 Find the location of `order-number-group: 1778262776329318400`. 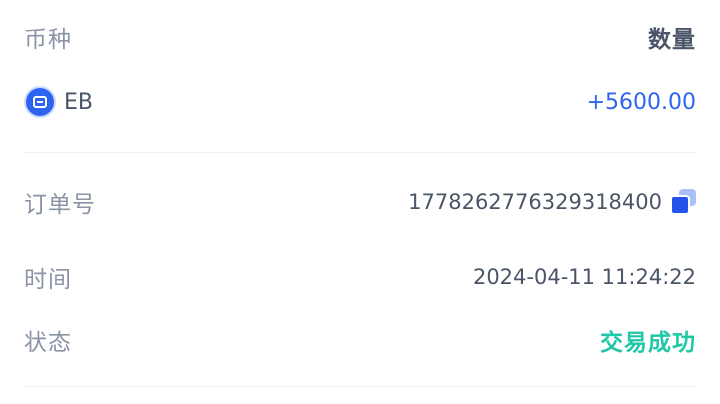

order-number-group: 1778262776329318400 is located at coordinates (552, 202).